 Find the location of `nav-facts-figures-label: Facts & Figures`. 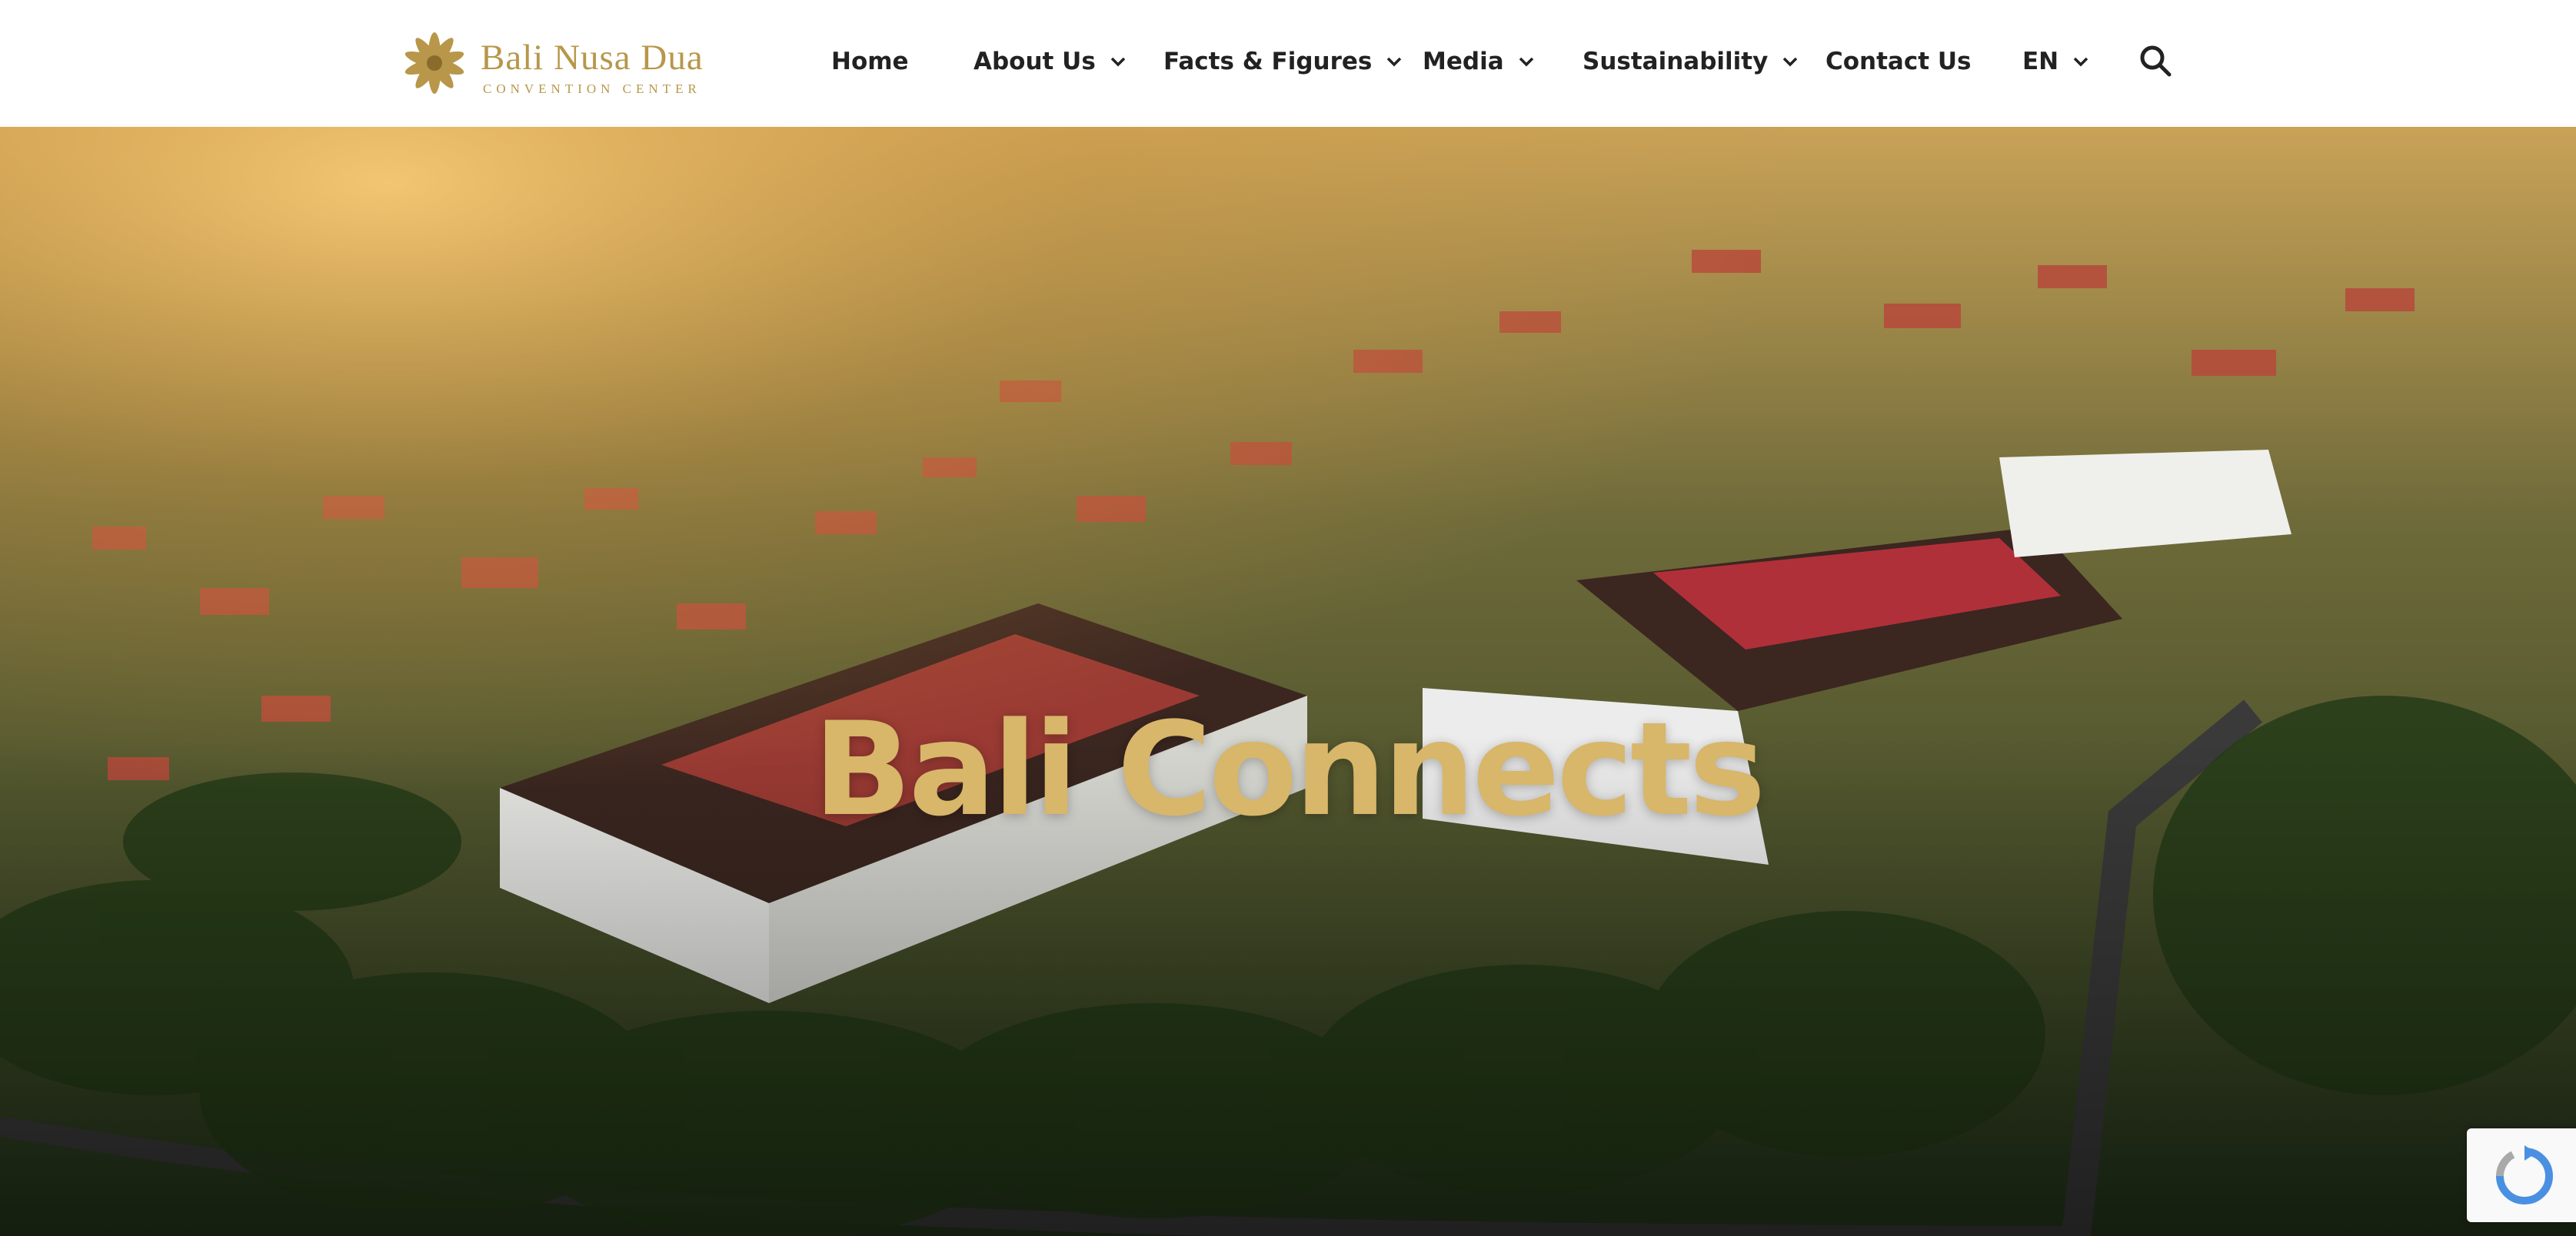

nav-facts-figures-label: Facts & Figures is located at coordinates (1268, 62).